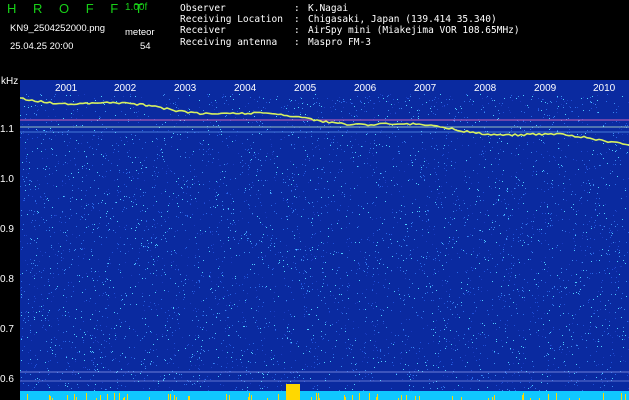  What do you see at coordinates (125, 88) in the screenshot?
I see `time-tick-label: 2002` at bounding box center [125, 88].